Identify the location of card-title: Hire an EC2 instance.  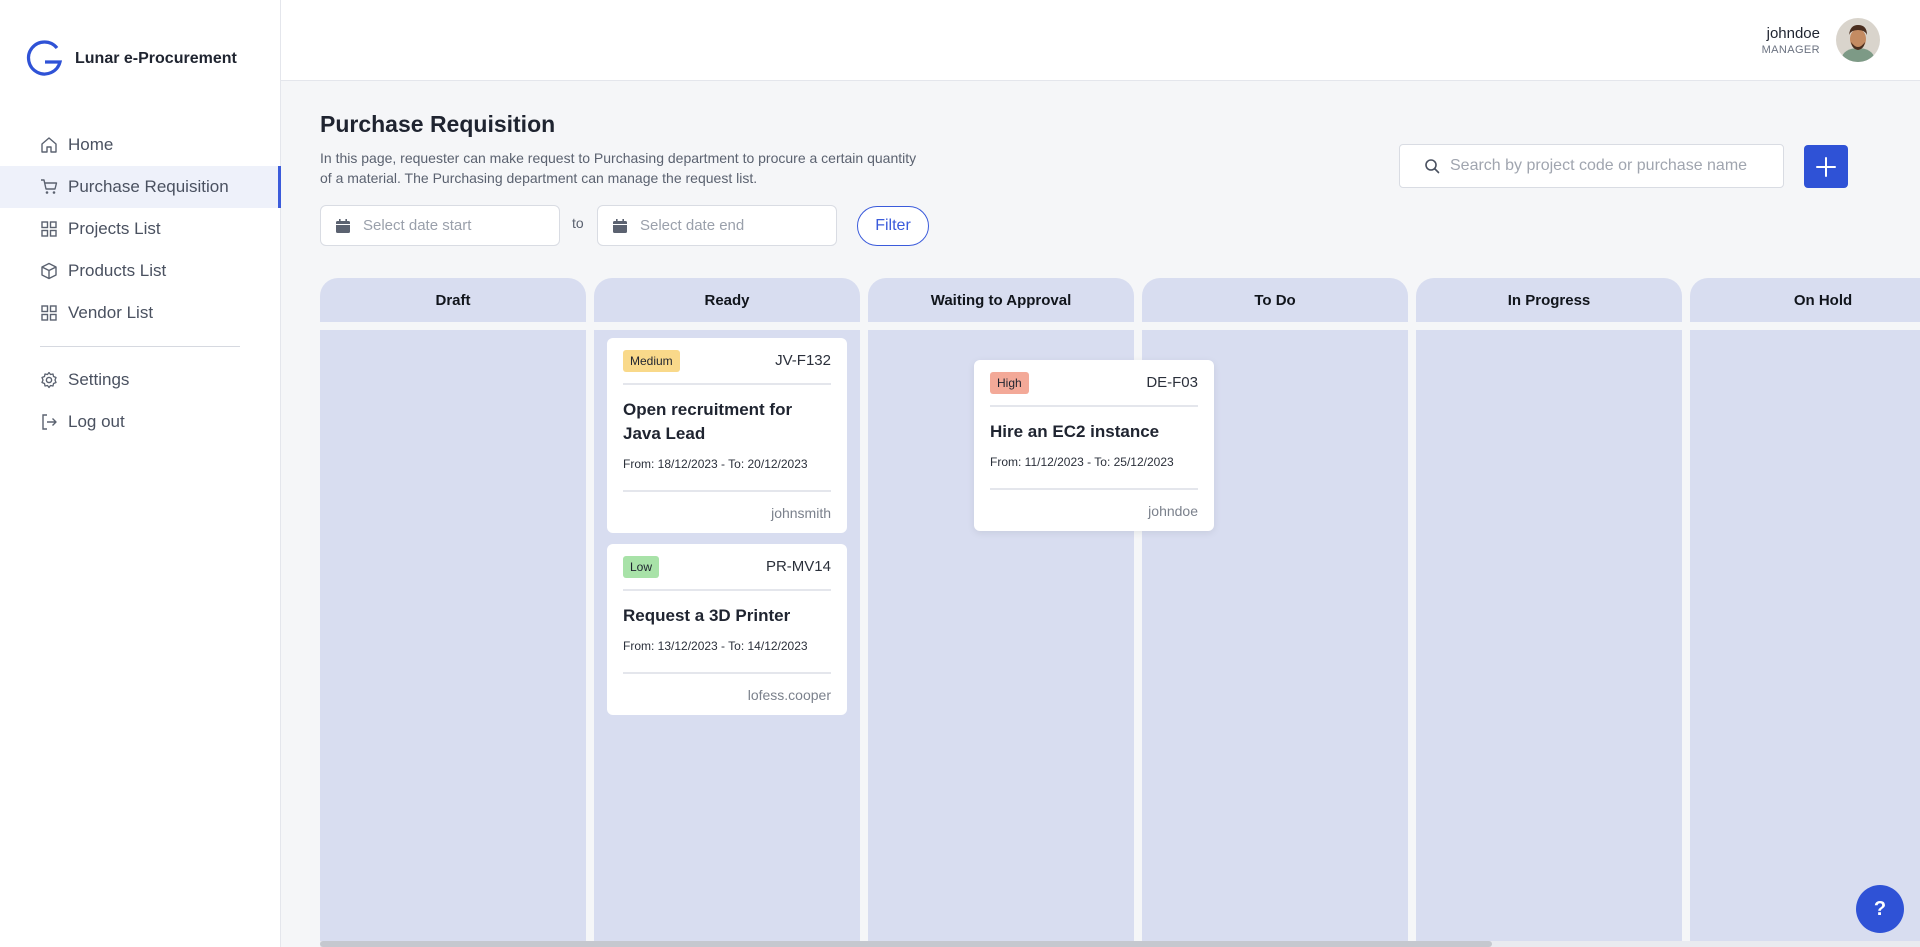
(1075, 431).